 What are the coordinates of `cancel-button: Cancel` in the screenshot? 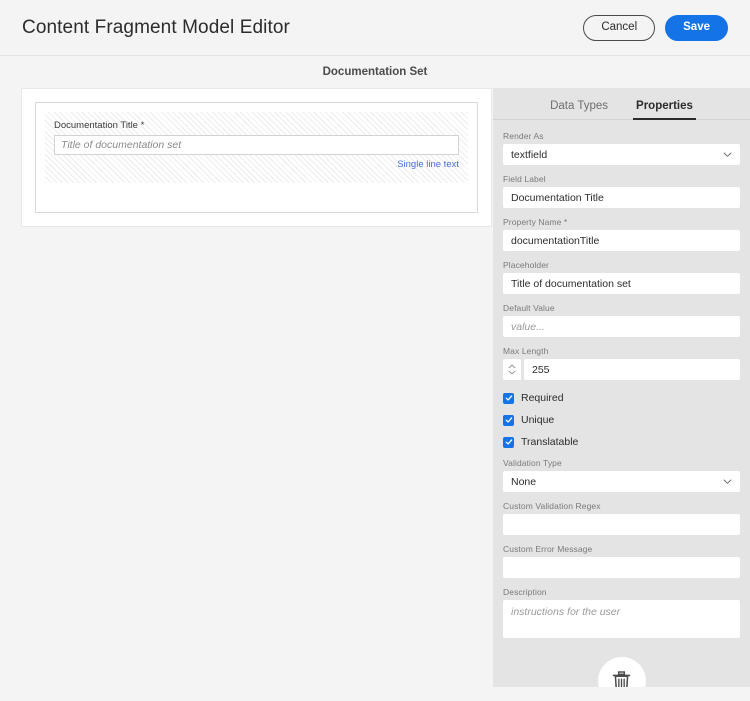 It's located at (619, 27).